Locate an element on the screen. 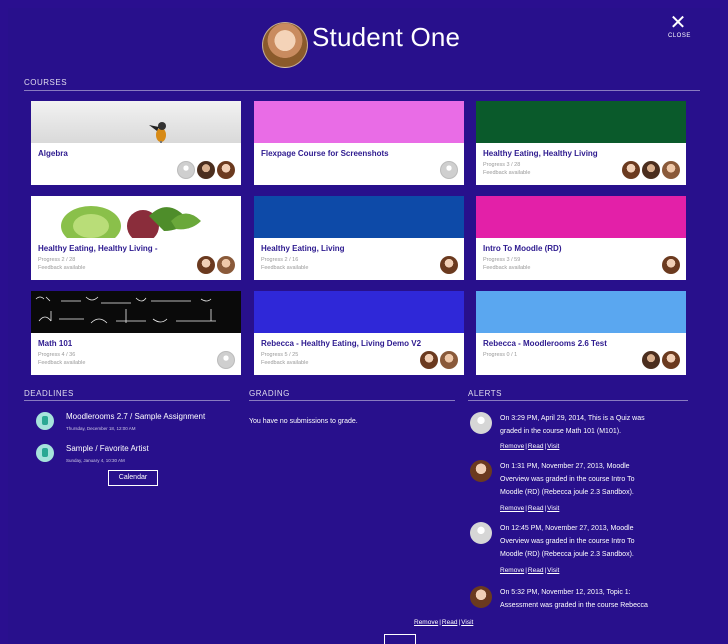 The width and height of the screenshot is (728, 644). bird-image is located at coordinates (157, 132).